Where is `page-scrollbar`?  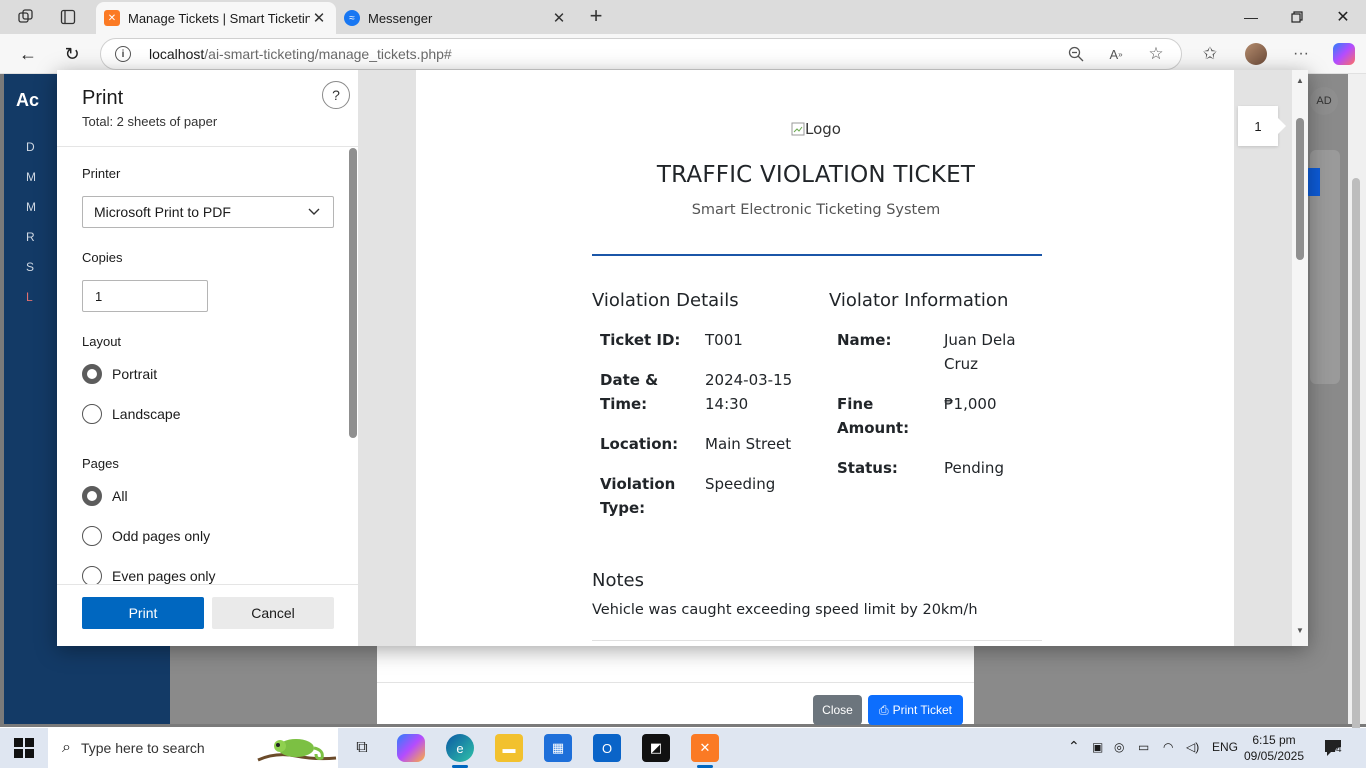
page-scrollbar is located at coordinates (1357, 412).